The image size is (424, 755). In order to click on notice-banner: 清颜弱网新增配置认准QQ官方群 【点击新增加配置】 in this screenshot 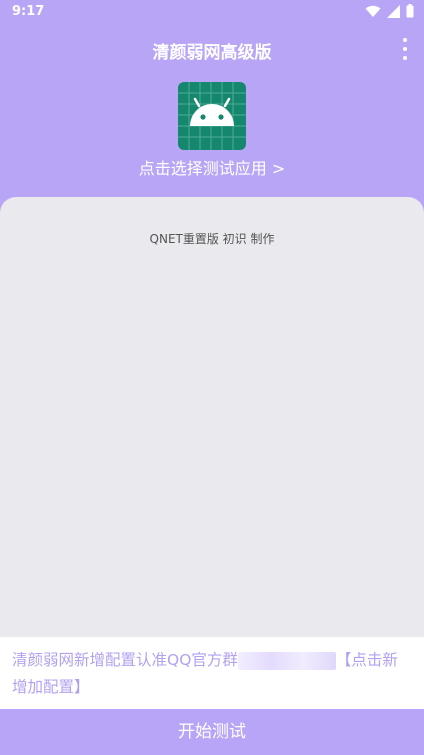, I will do `click(212, 673)`.